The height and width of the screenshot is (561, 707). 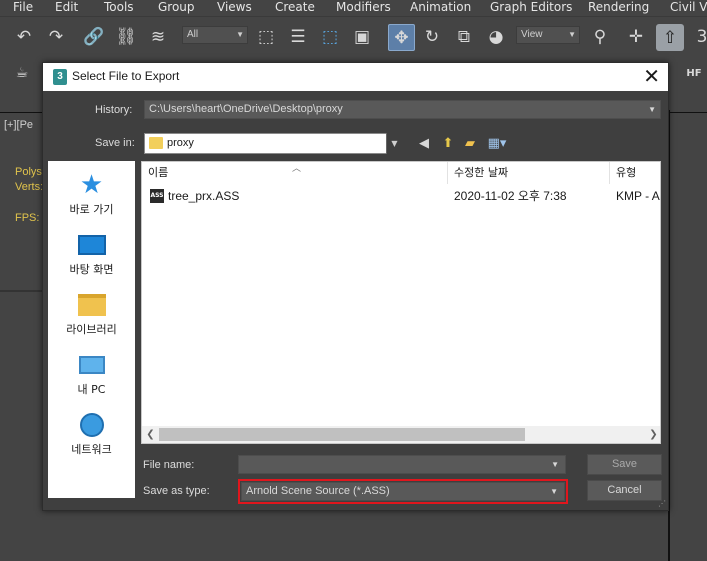 What do you see at coordinates (27, 218) in the screenshot?
I see `fps-stat: FPS:` at bounding box center [27, 218].